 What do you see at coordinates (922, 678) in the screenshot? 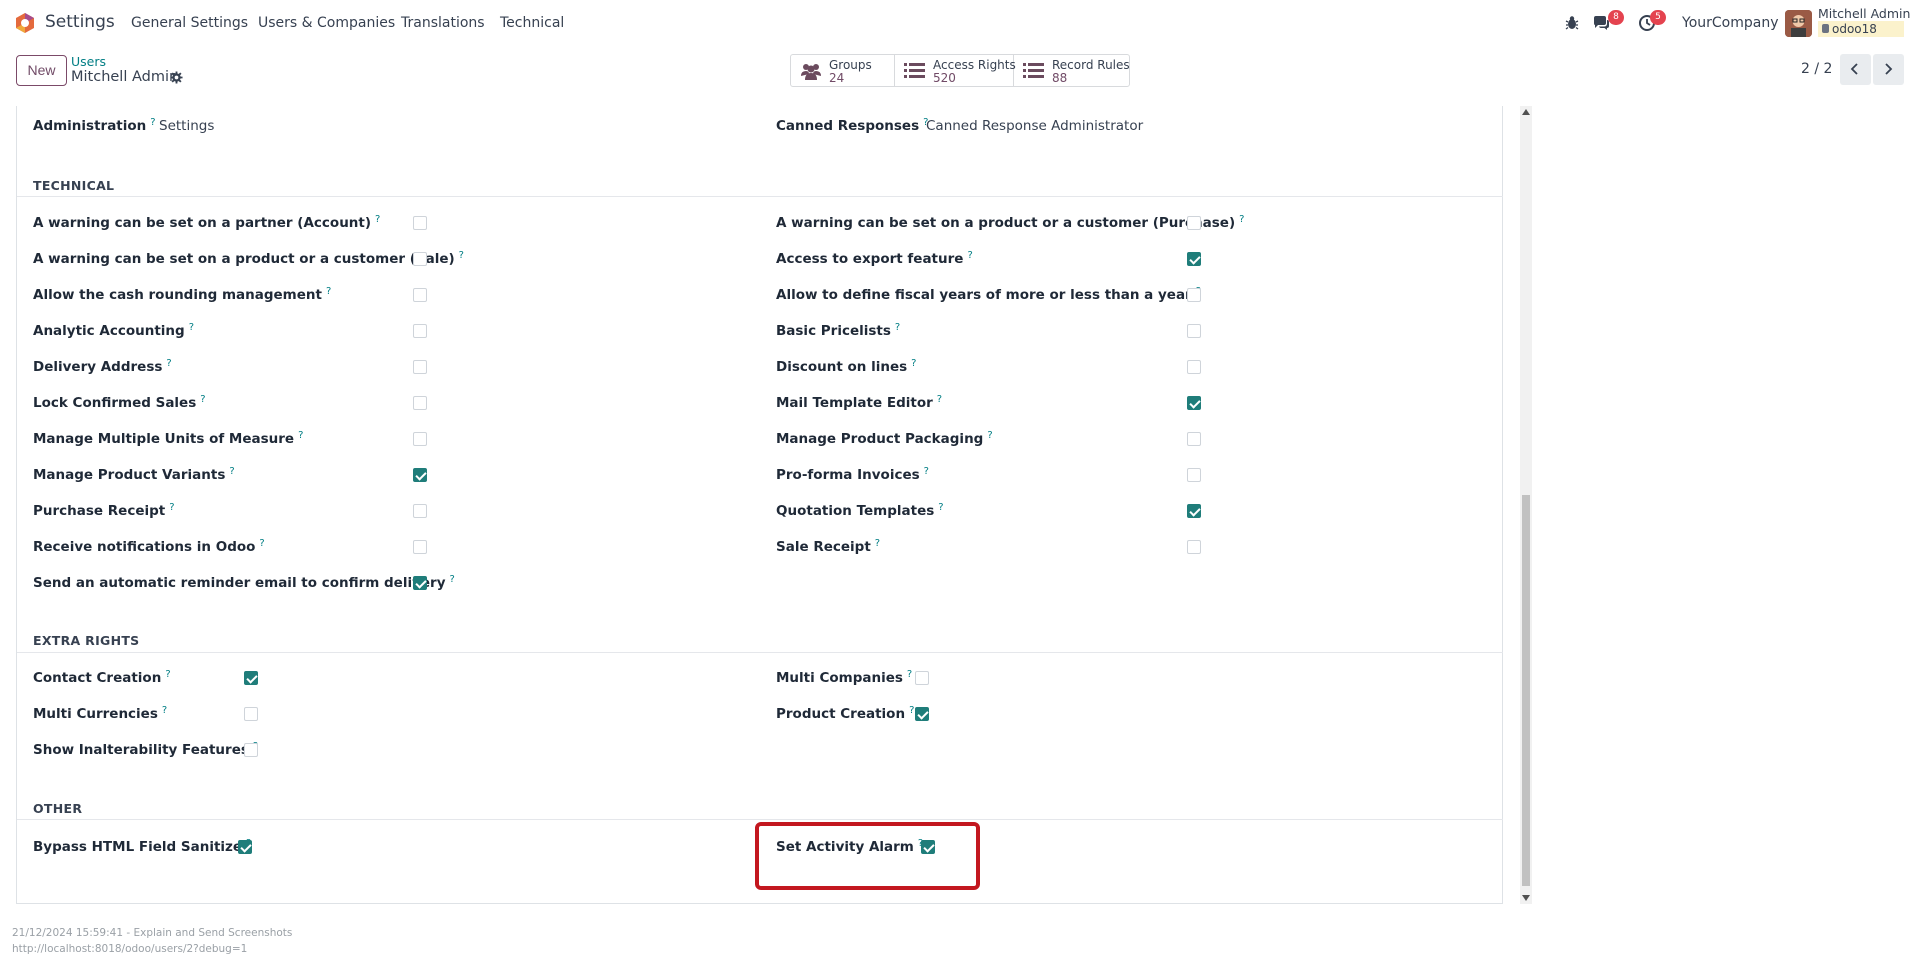
I see `checkbox-multi-companies` at bounding box center [922, 678].